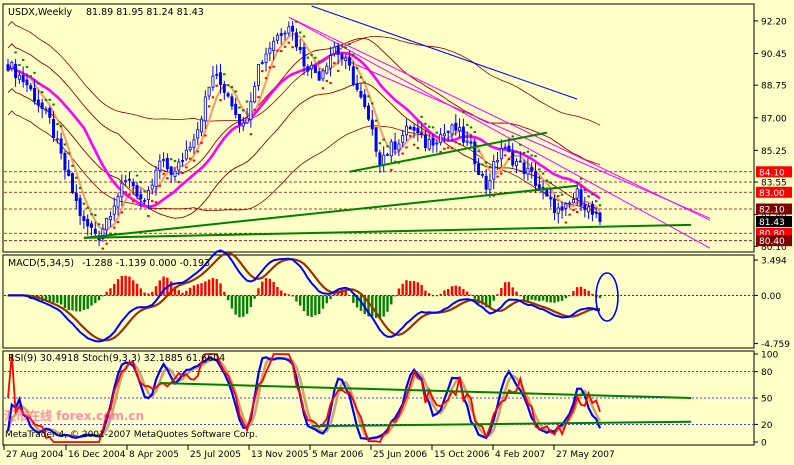  Describe the element at coordinates (775, 345) in the screenshot. I see `macd-tick-label: -4.759` at that location.